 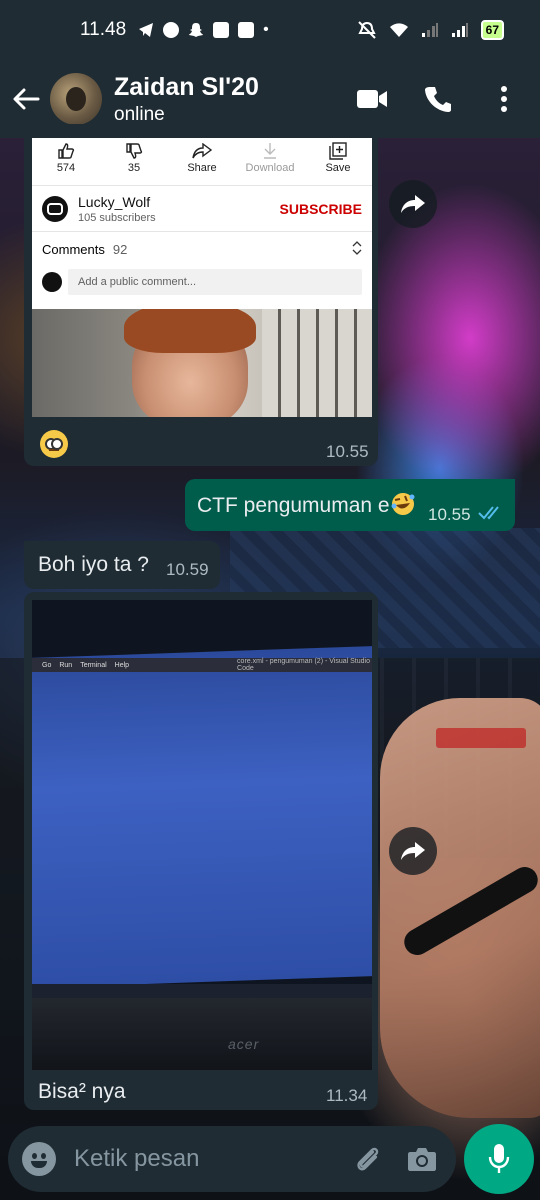 I want to click on comments-count: 92, so click(x=120, y=249).